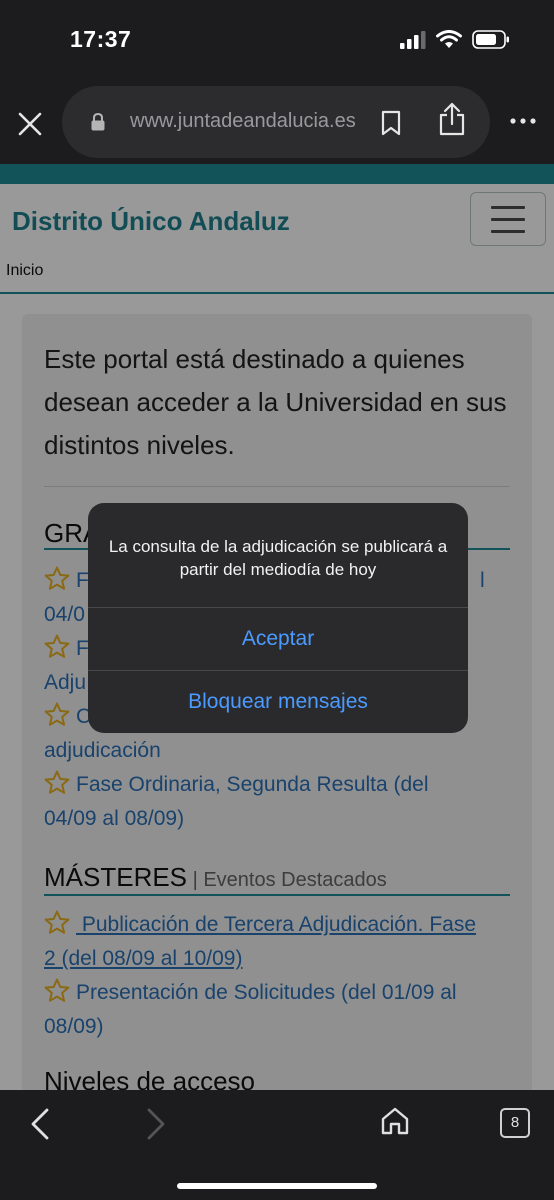  I want to click on block-messages-button: Bloquear mensajes, so click(278, 702).